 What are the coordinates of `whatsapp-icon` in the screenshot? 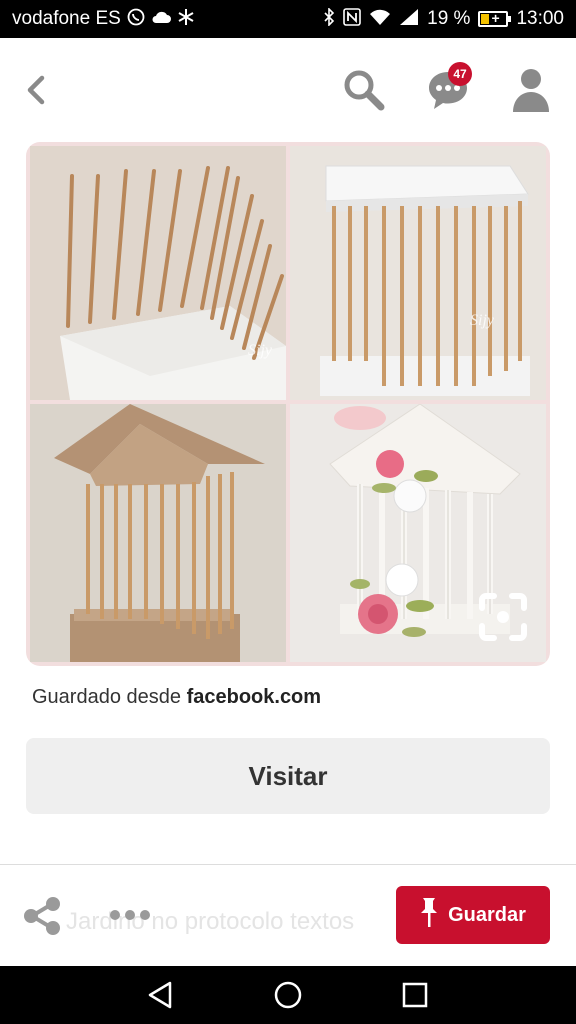 It's located at (136, 19).